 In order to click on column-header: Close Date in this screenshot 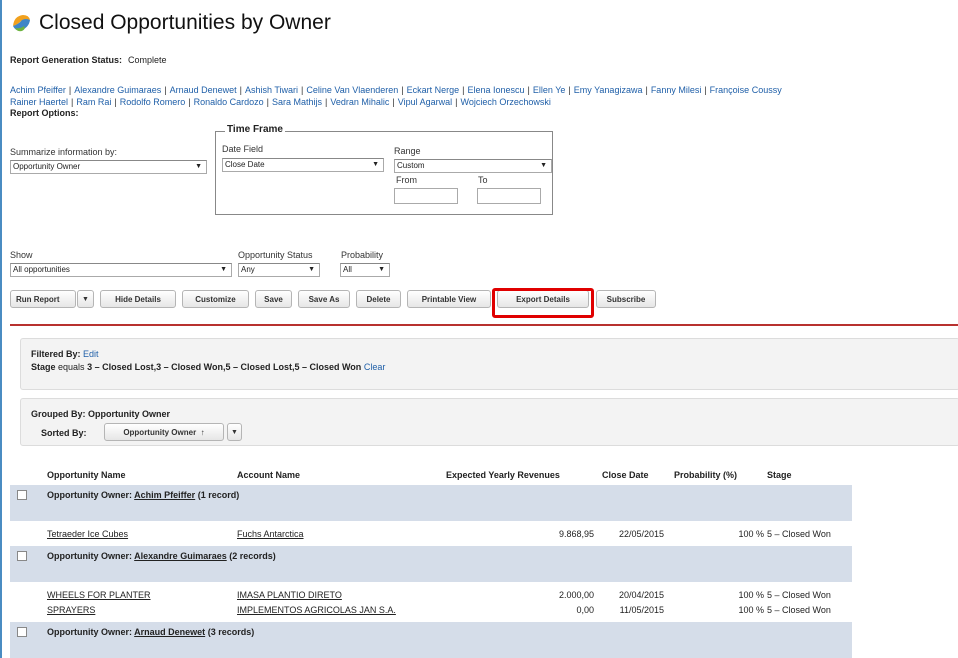, I will do `click(625, 475)`.